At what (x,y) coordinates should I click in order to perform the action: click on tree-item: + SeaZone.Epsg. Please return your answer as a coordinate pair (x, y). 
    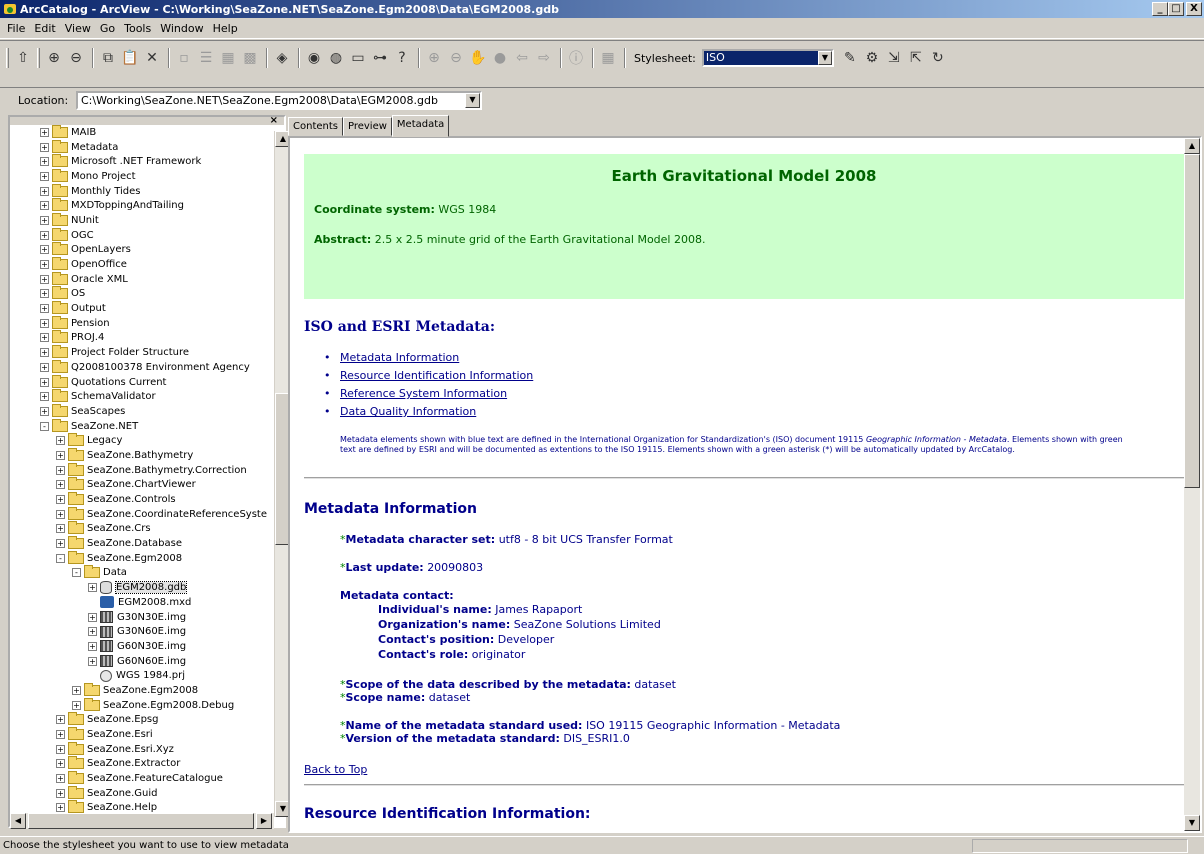
    Looking at the image, I should click on (141, 720).